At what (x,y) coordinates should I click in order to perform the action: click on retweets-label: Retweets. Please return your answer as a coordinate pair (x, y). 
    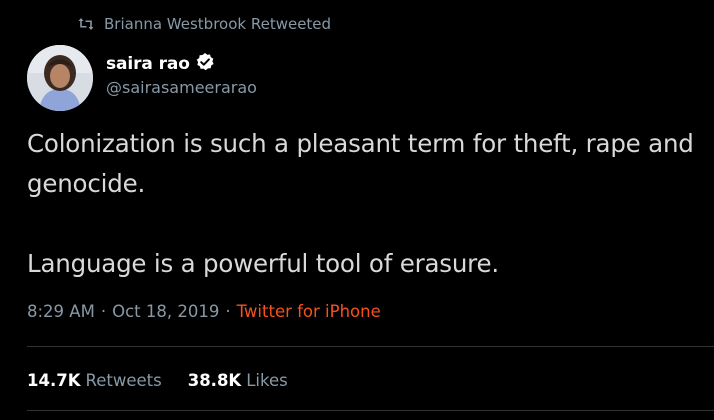
    Looking at the image, I should click on (123, 380).